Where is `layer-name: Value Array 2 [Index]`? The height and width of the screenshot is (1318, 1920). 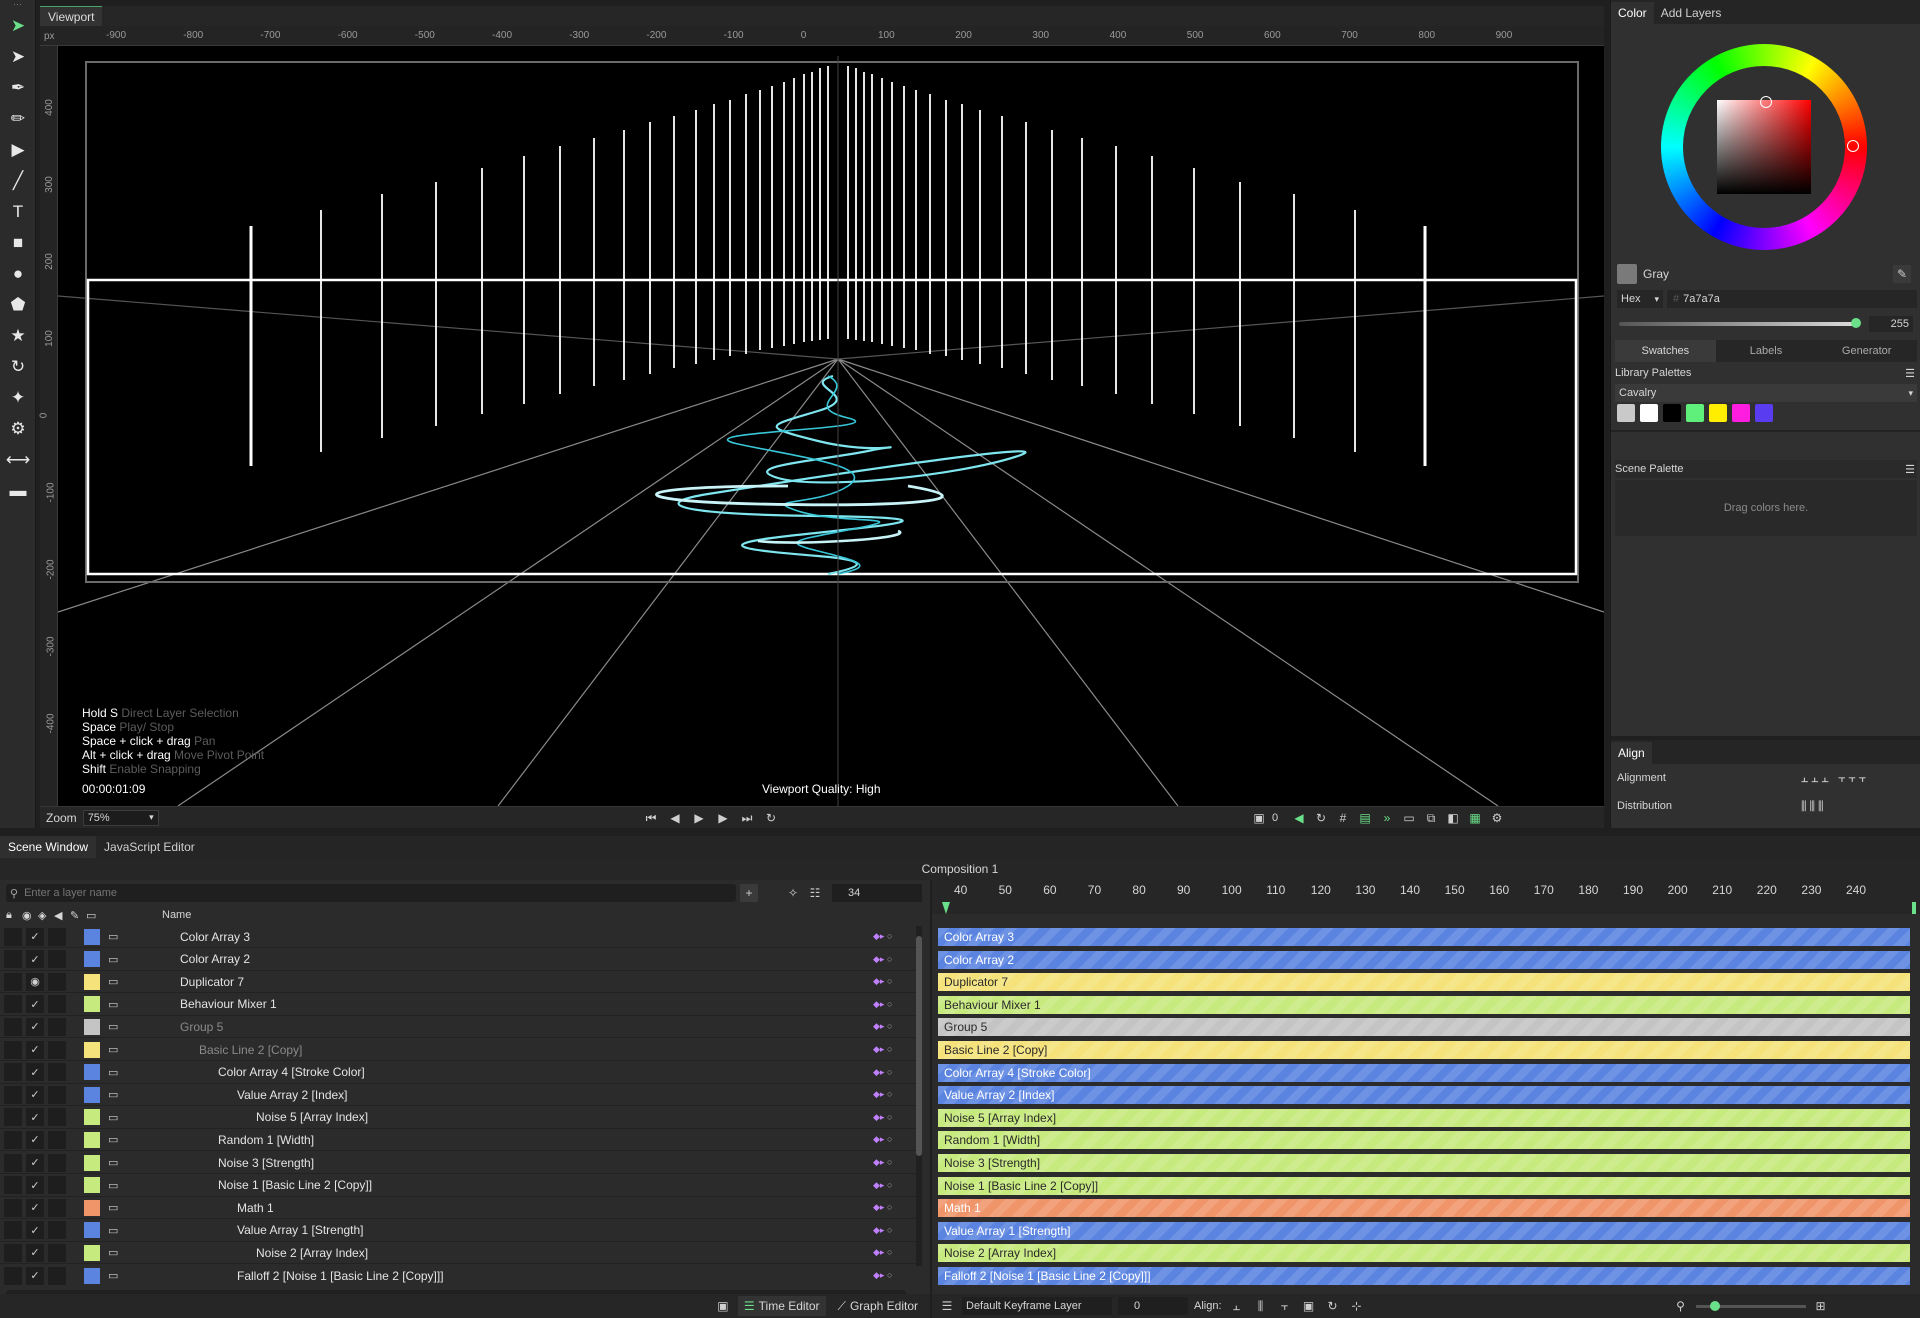 layer-name: Value Array 2 [Index] is located at coordinates (292, 1095).